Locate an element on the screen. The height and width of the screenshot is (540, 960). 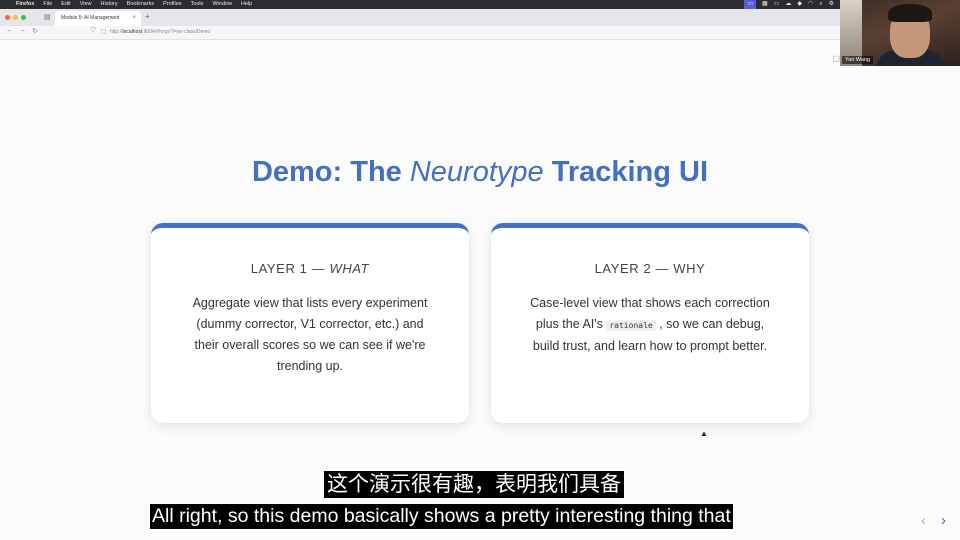
webcam-overlay: Yan Wang is located at coordinates (900, 33).